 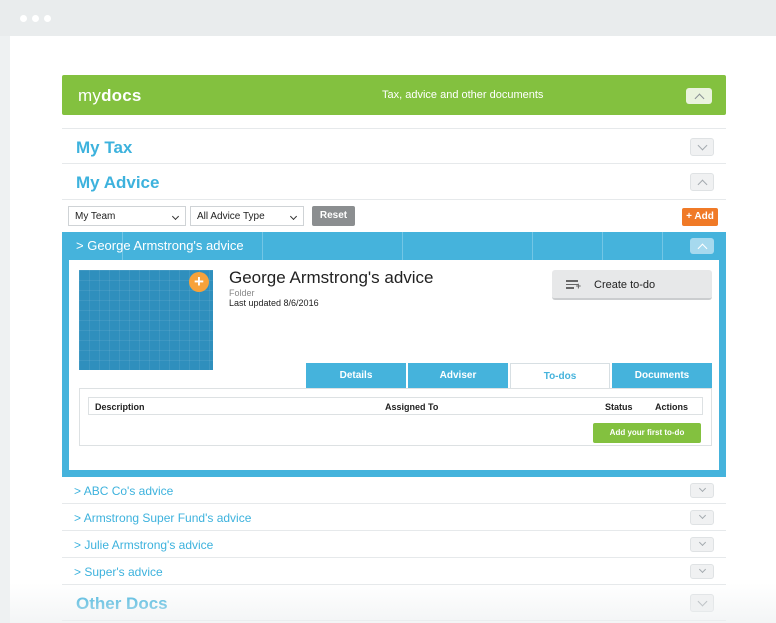 I want to click on expanded-advice-header: > George Armstrong's advice, so click(x=394, y=246).